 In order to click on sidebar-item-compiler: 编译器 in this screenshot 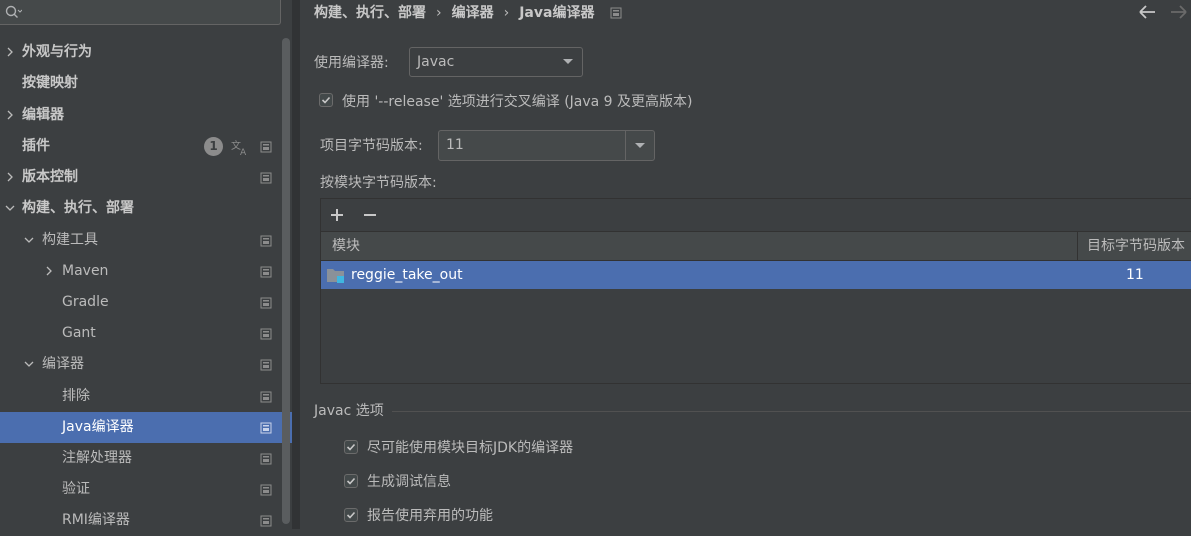, I will do `click(146, 364)`.